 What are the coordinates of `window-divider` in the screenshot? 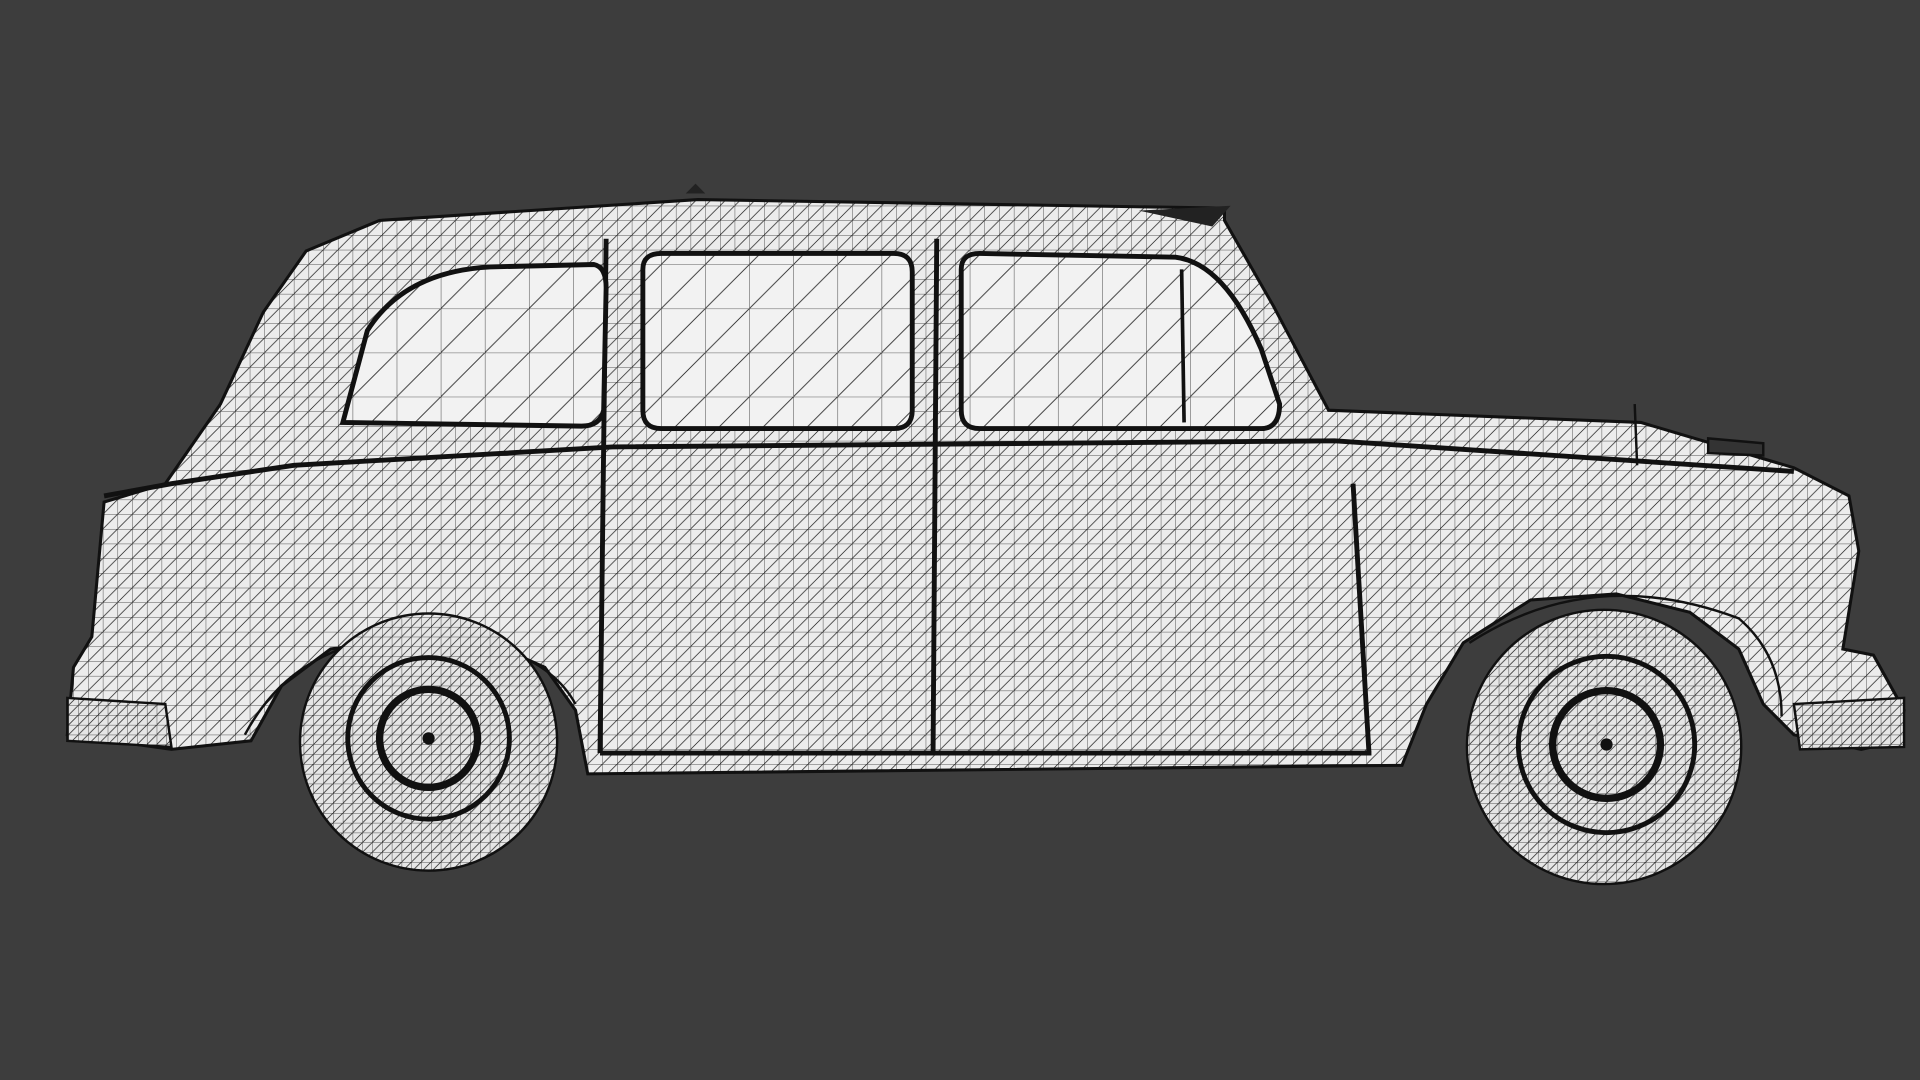 It's located at (1182, 346).